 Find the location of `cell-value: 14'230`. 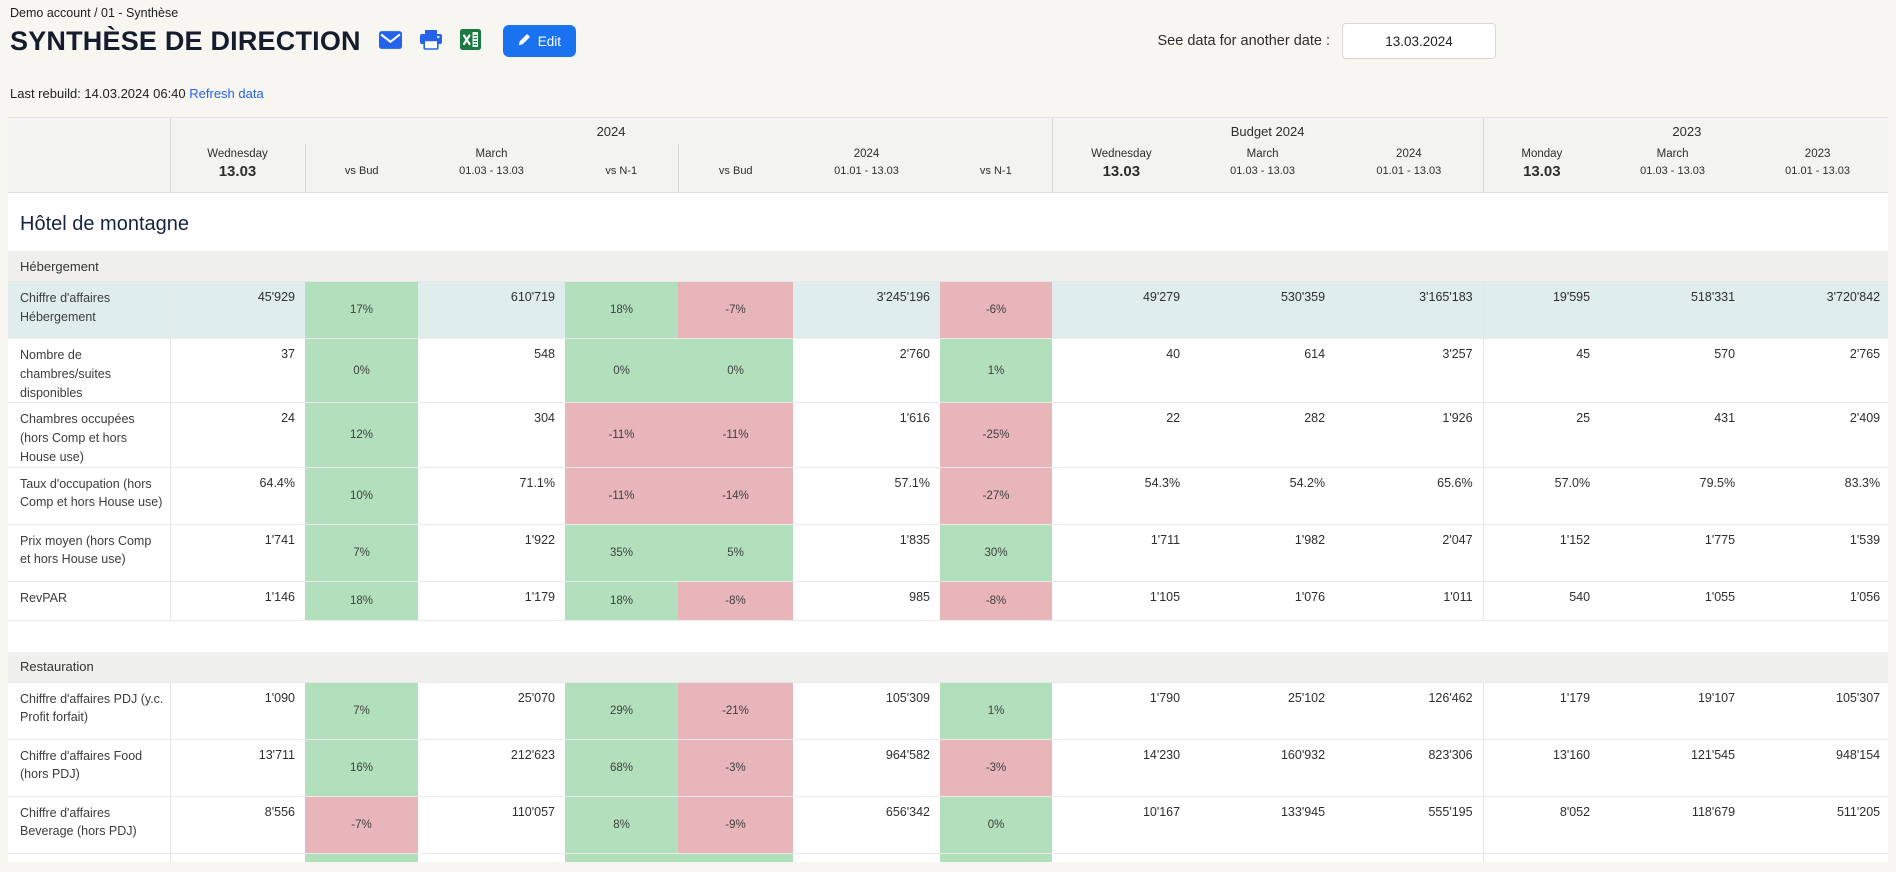

cell-value: 14'230 is located at coordinates (1121, 768).